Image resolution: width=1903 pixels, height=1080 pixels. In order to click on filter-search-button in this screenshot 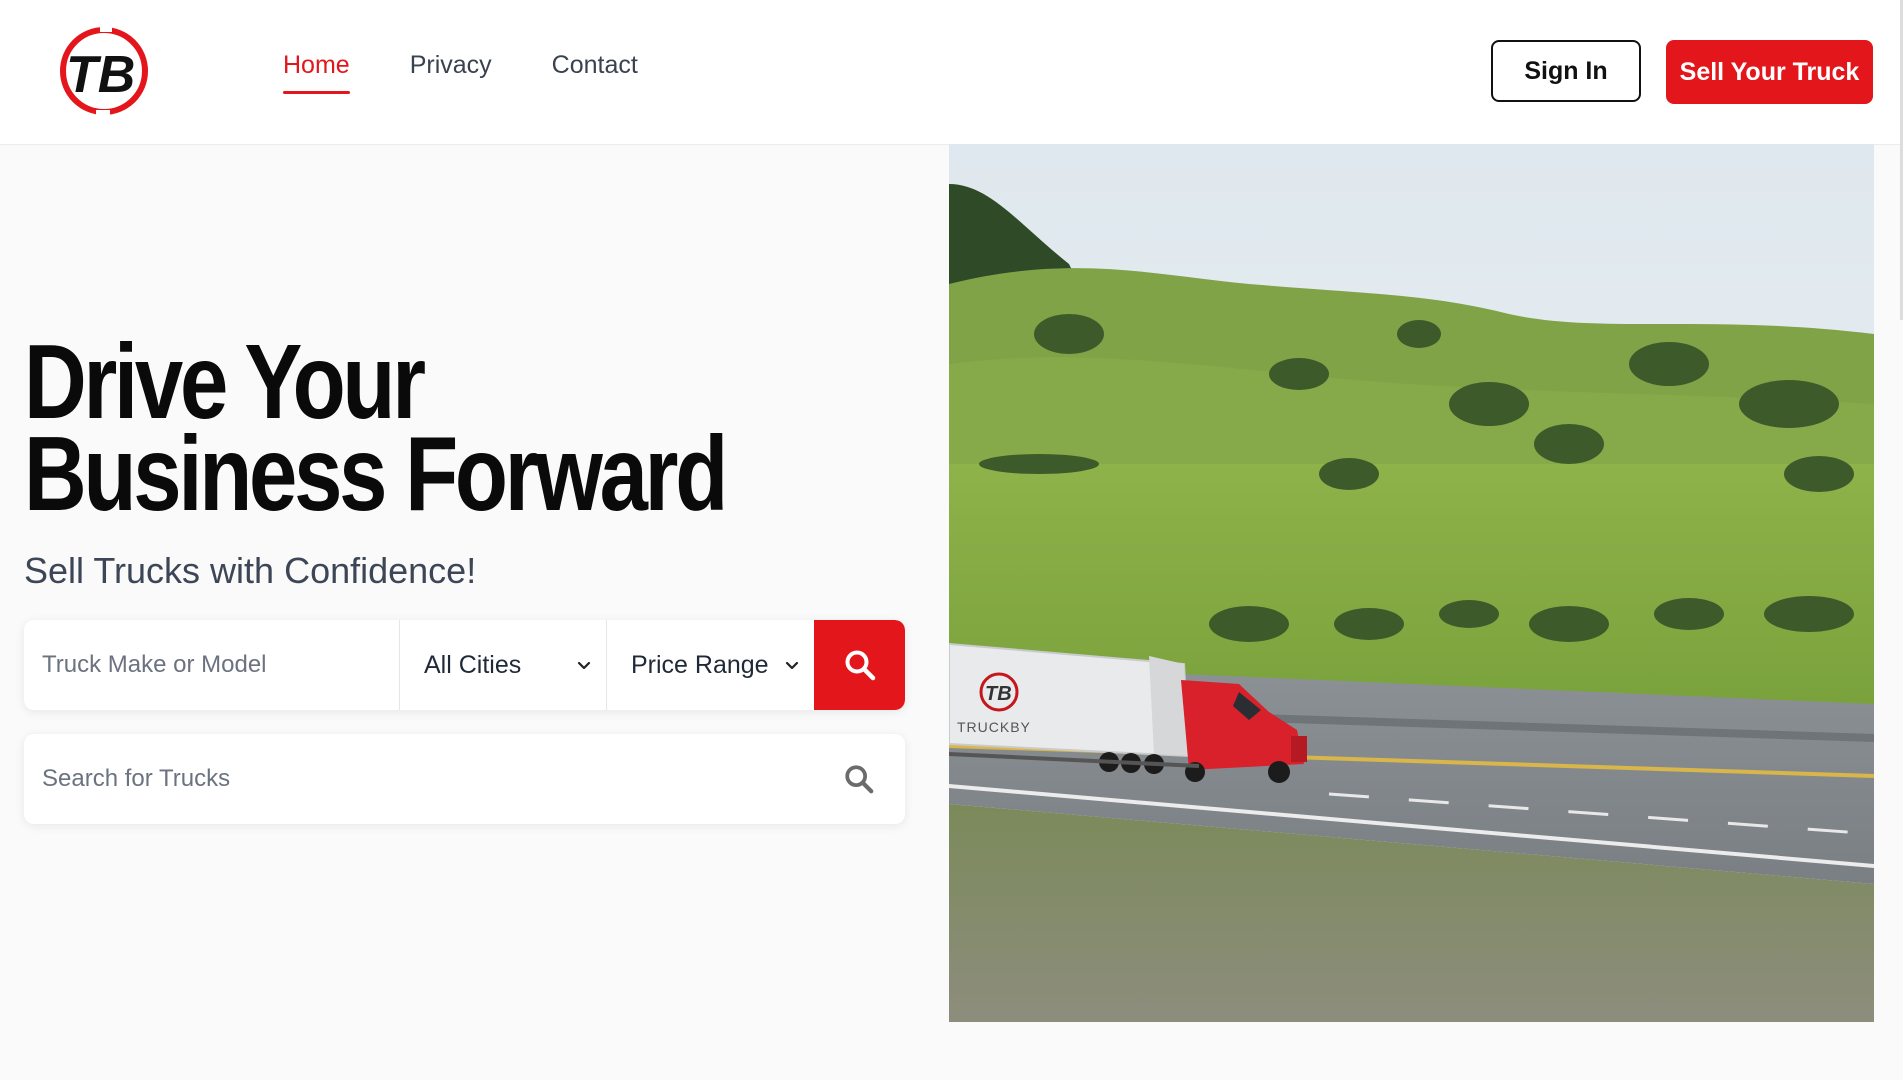, I will do `click(859, 665)`.